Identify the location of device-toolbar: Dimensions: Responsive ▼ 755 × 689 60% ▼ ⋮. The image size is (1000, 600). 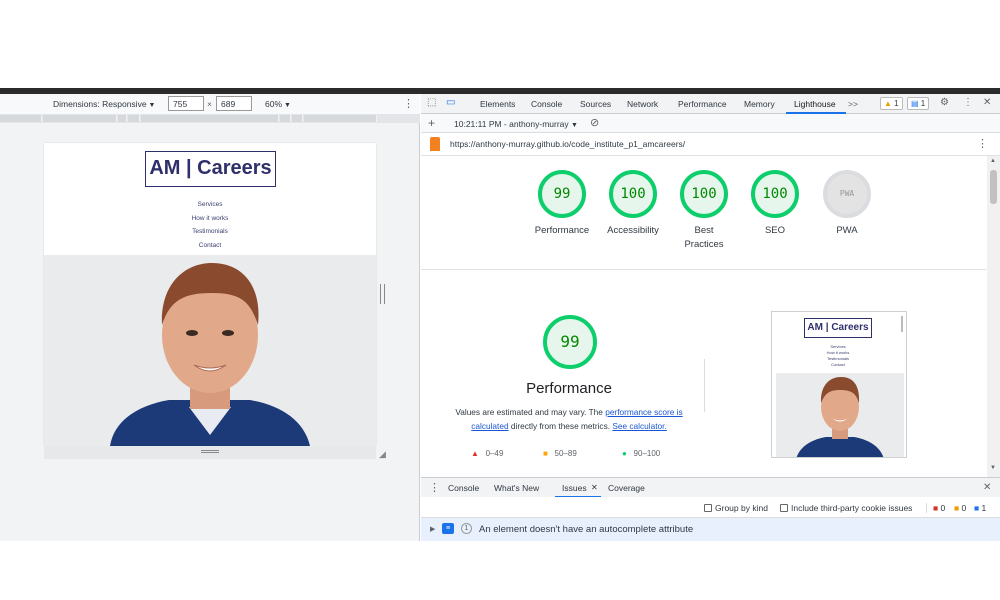
(210, 104).